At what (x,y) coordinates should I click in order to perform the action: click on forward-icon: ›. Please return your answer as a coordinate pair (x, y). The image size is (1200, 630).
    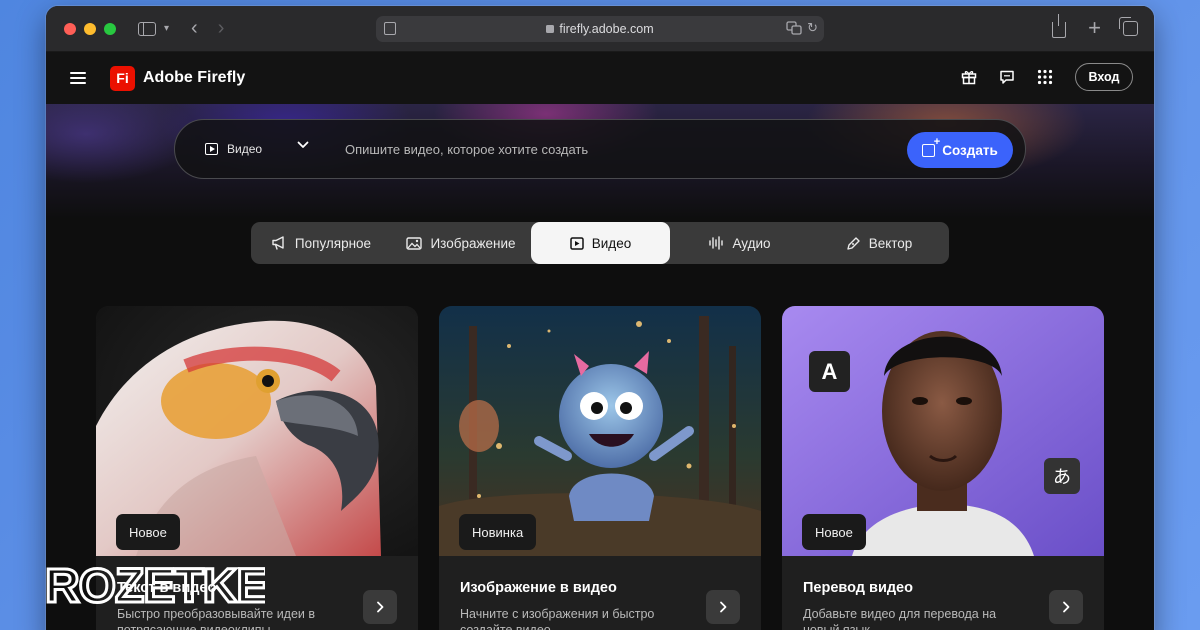
    Looking at the image, I should click on (221, 28).